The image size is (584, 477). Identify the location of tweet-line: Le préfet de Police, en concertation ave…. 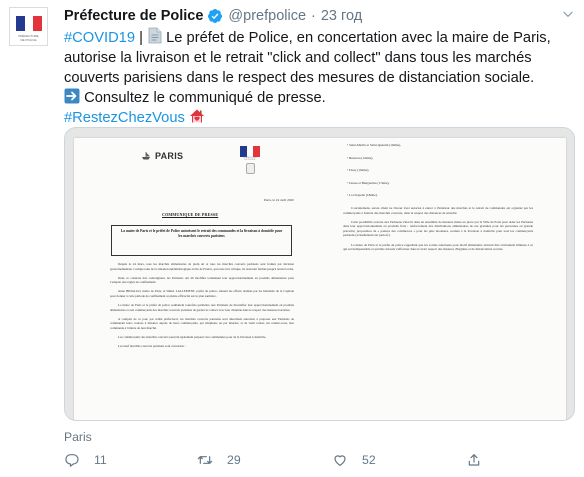
(358, 38).